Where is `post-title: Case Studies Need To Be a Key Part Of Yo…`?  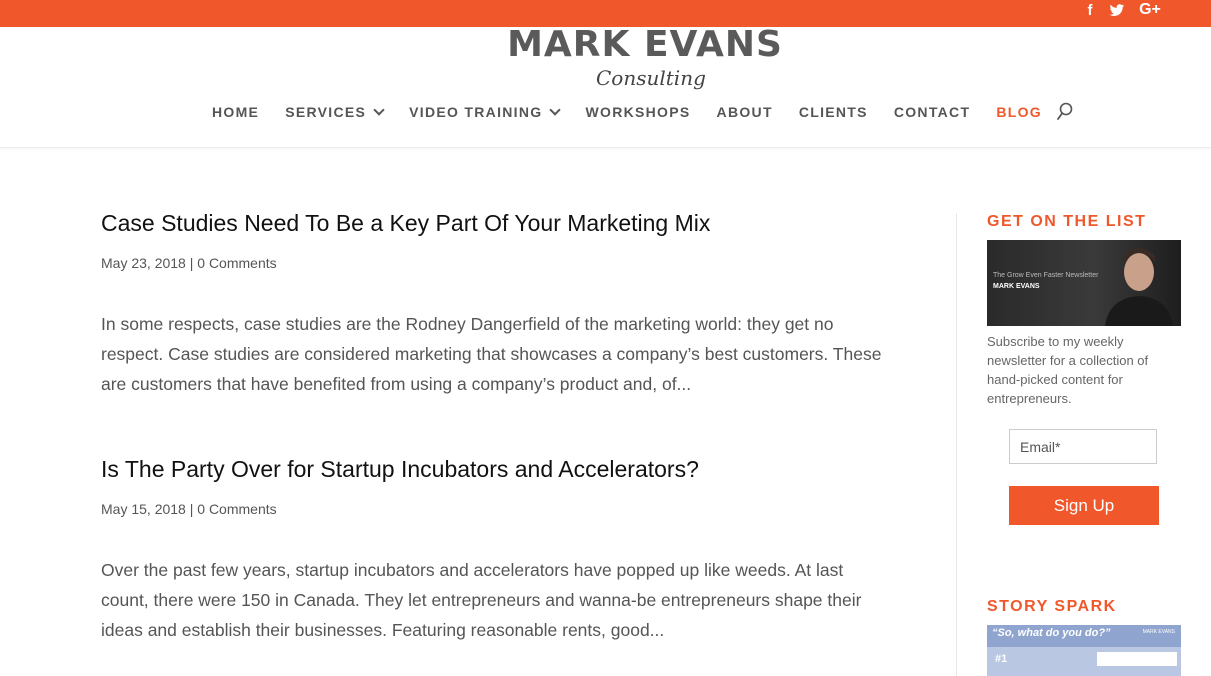 post-title: Case Studies Need To Be a Key Part Of Yo… is located at coordinates (405, 223).